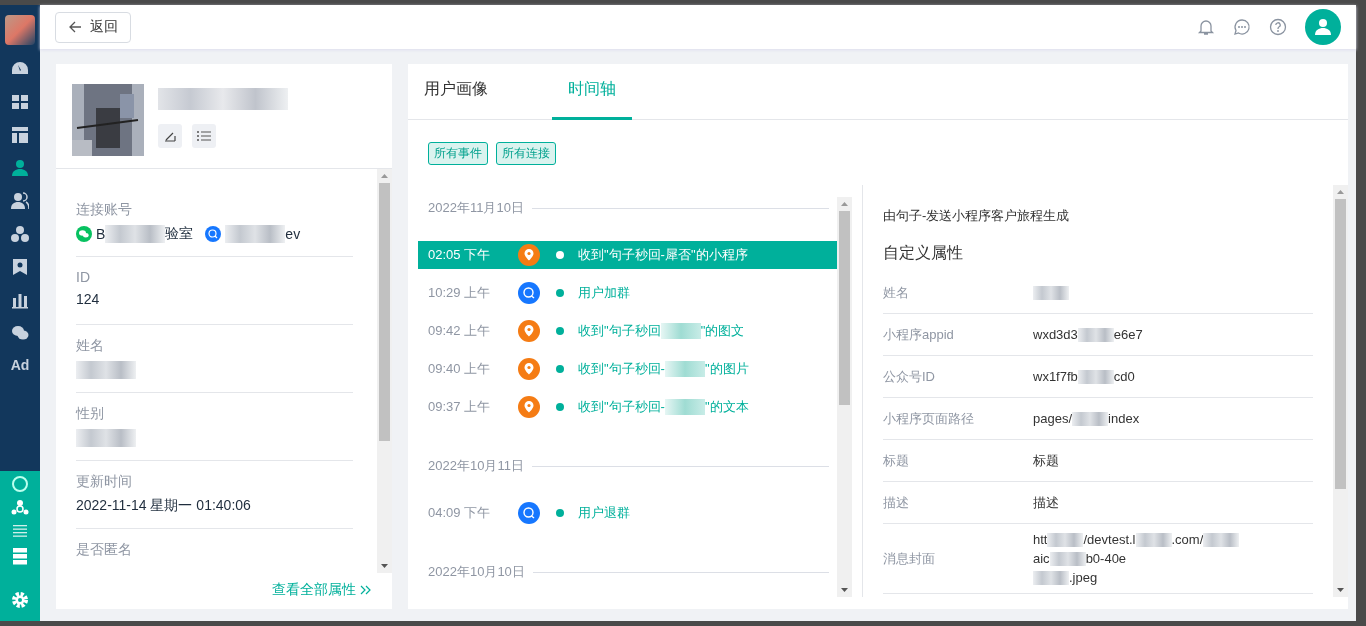  What do you see at coordinates (20, 30) in the screenshot?
I see `logo-icon` at bounding box center [20, 30].